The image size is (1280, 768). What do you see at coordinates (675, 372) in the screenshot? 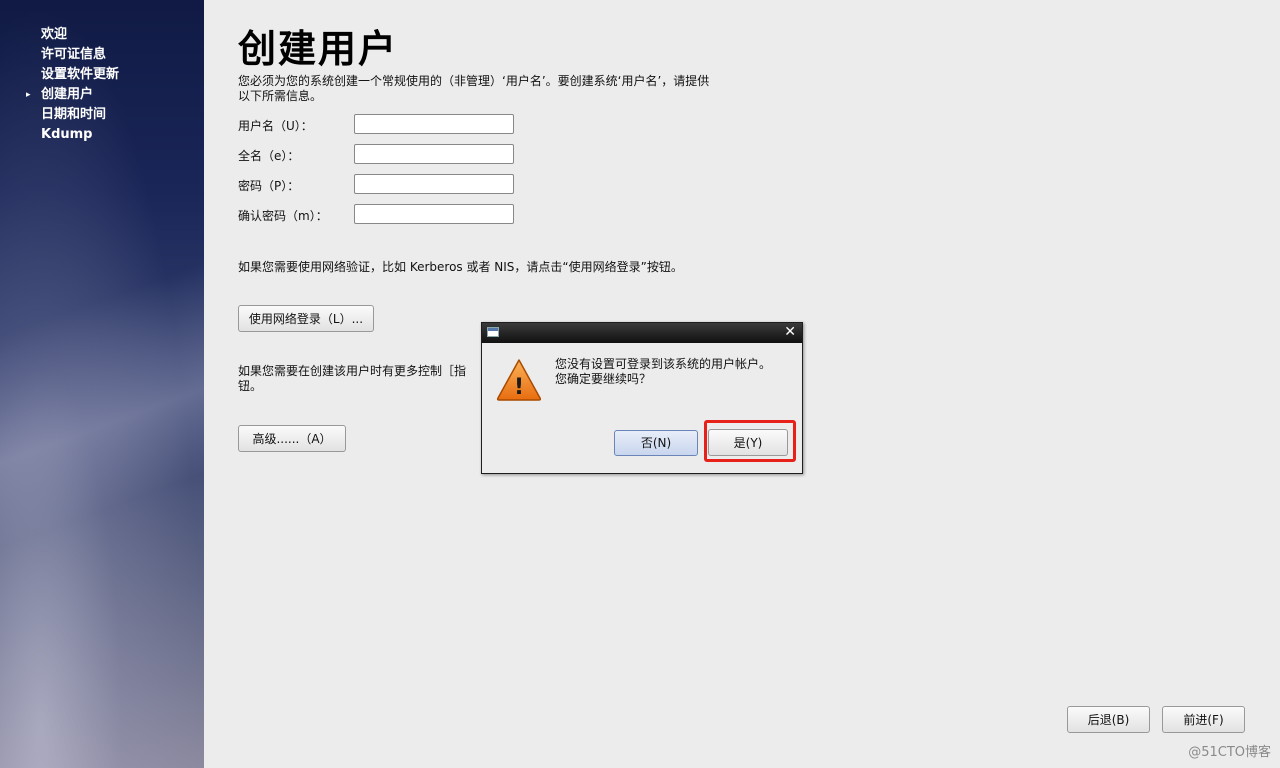
I see `dialog-message: 您没有设置可登录到该系统的用户帐户。 您确定要继续吗？` at bounding box center [675, 372].